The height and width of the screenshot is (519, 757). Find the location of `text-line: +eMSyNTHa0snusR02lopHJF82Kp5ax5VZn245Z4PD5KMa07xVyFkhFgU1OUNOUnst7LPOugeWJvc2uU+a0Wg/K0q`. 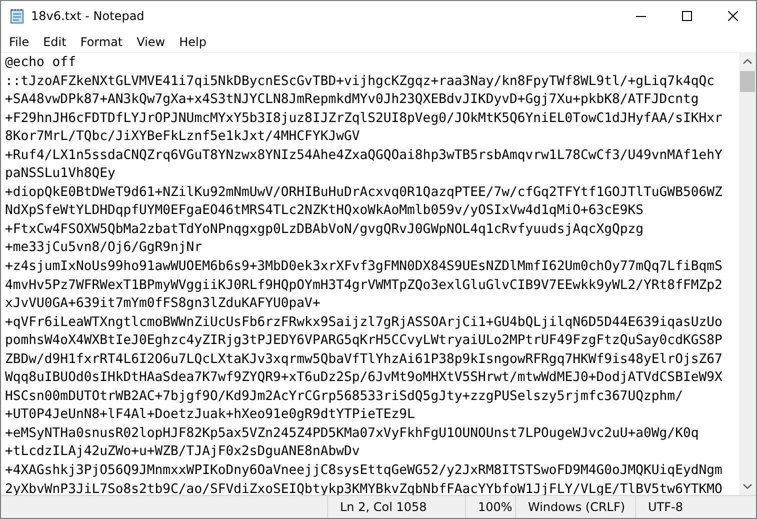

text-line: +eMSyNTHa0snusR02lopHJF82Kp5ax5VZn245Z4PD5KMa07xVyFkhFgU1OUNOUnst7LPOugeWJvc2uU+a0Wg/K0q is located at coordinates (352, 433).